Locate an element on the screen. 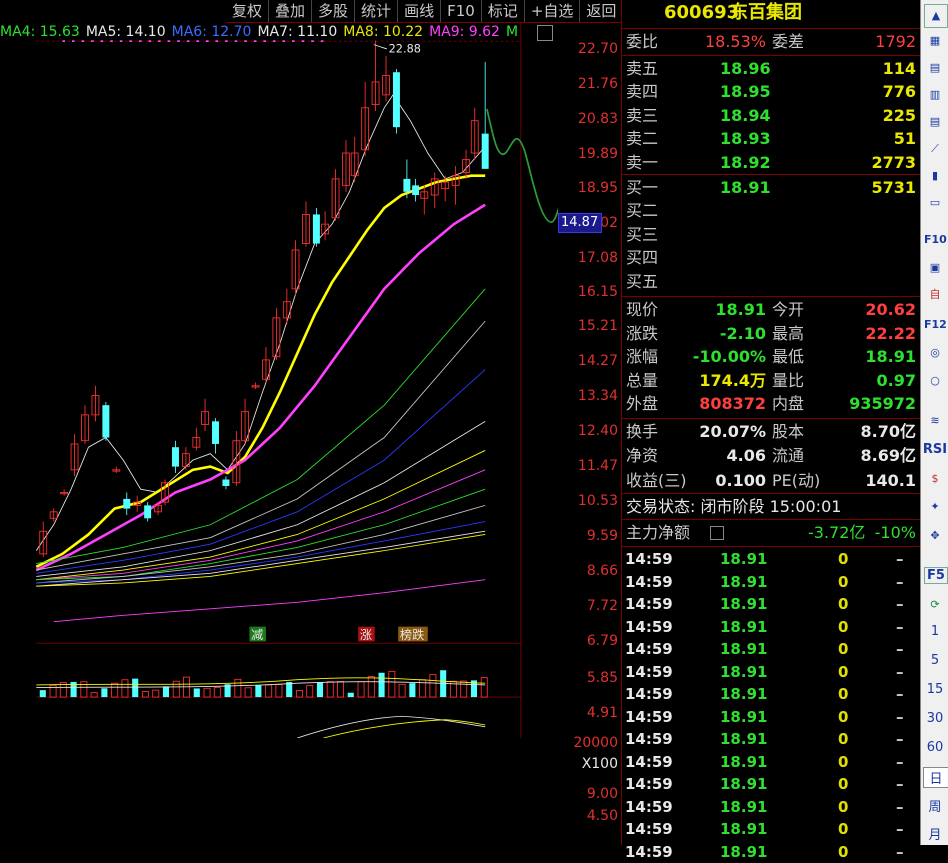 This screenshot has height=863, width=948. kline-icon: ▮ is located at coordinates (935, 176).